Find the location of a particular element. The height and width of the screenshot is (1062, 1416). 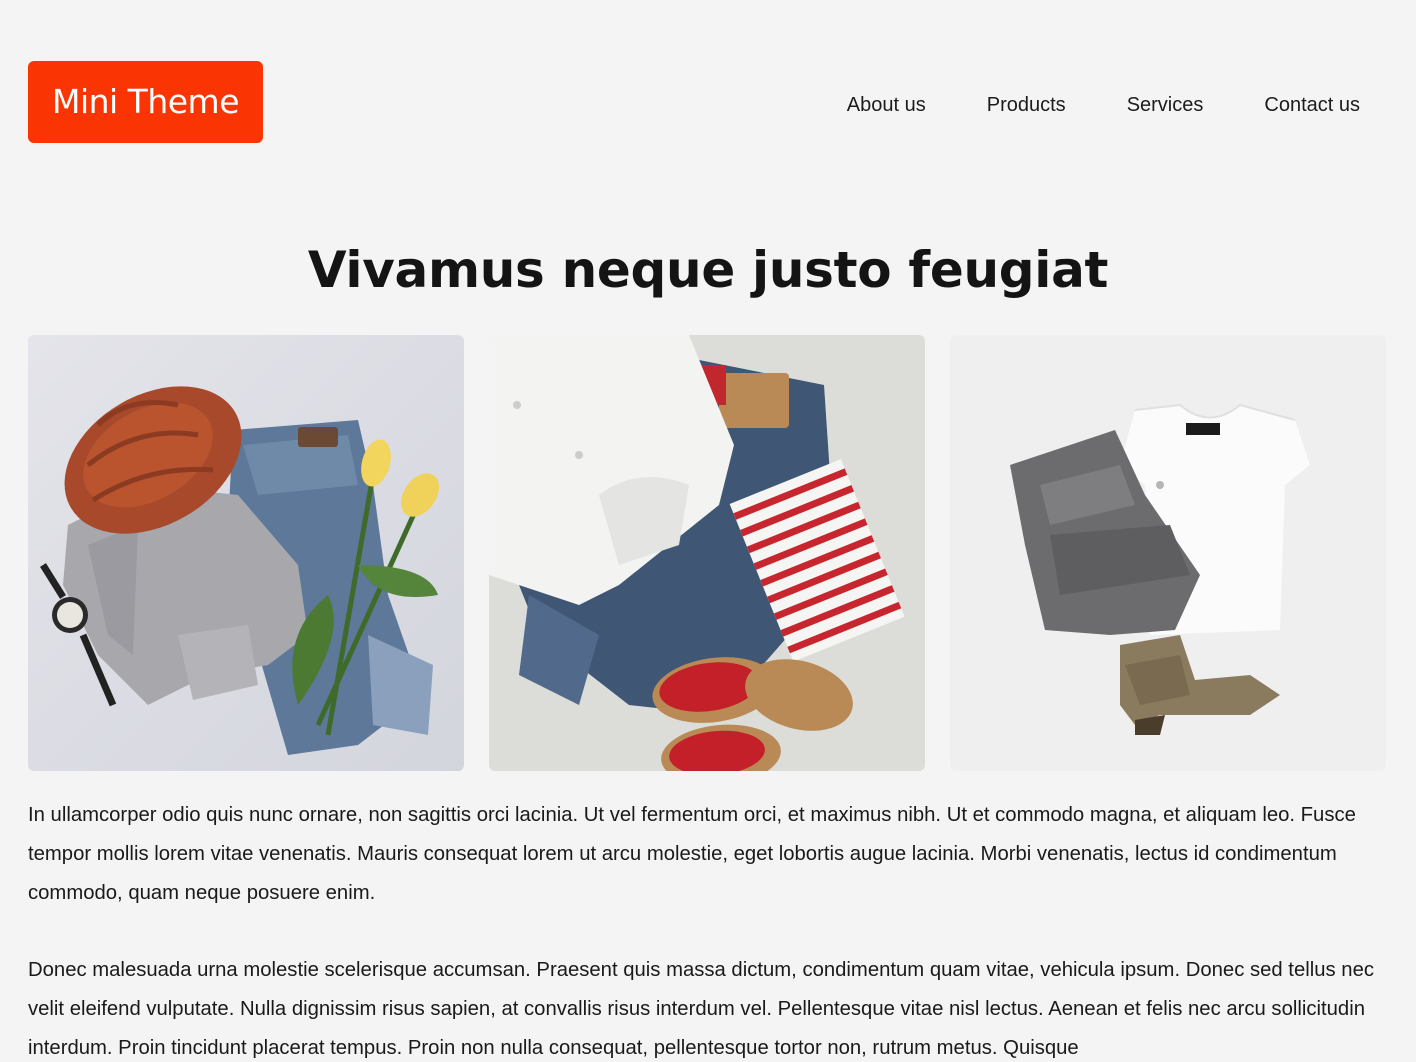

main-nav: About us Products Services Contact us is located at coordinates (1073, 105).